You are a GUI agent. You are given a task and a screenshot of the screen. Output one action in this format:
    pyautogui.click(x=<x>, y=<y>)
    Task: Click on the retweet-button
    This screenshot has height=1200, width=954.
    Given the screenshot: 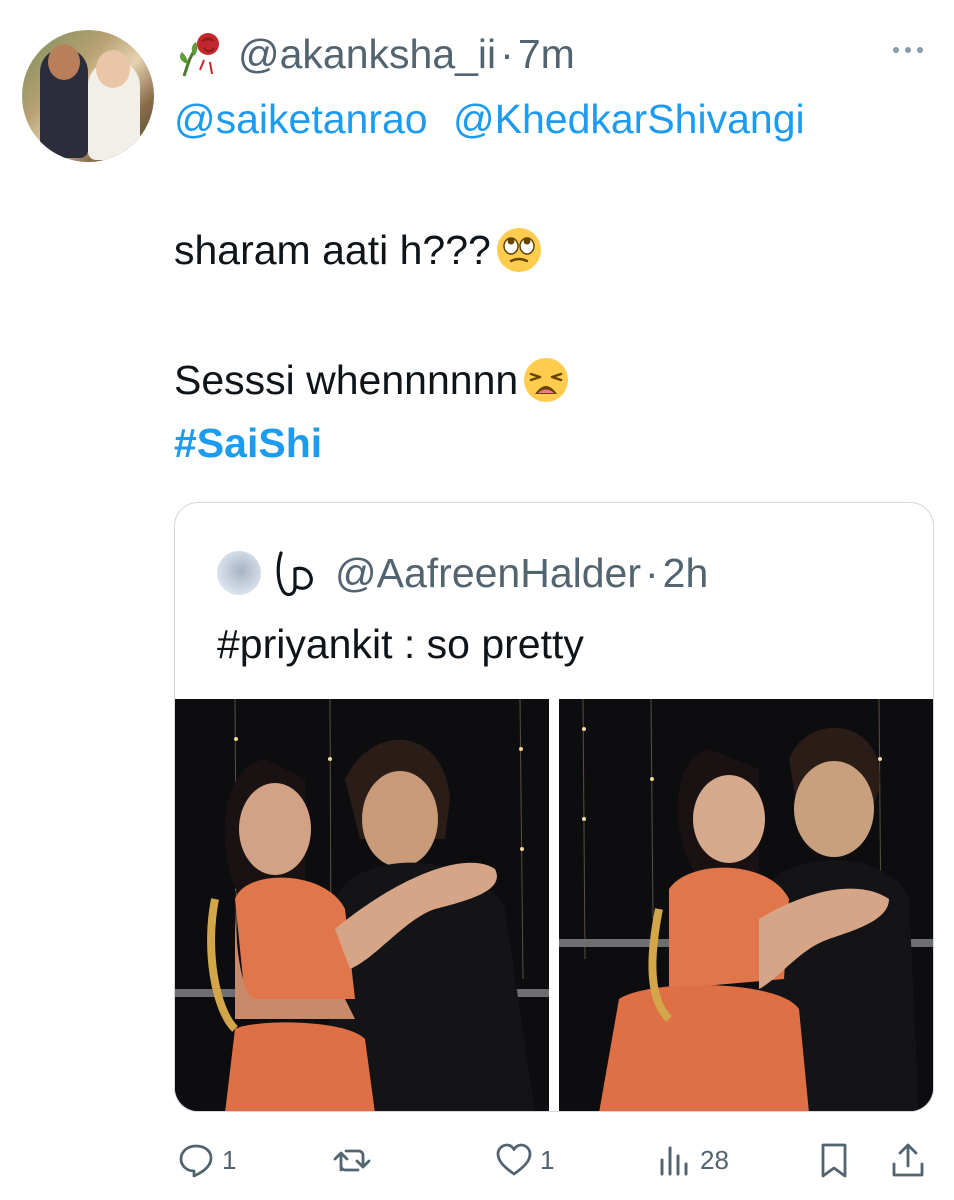 What is the action you would take?
    pyautogui.click(x=355, y=1160)
    